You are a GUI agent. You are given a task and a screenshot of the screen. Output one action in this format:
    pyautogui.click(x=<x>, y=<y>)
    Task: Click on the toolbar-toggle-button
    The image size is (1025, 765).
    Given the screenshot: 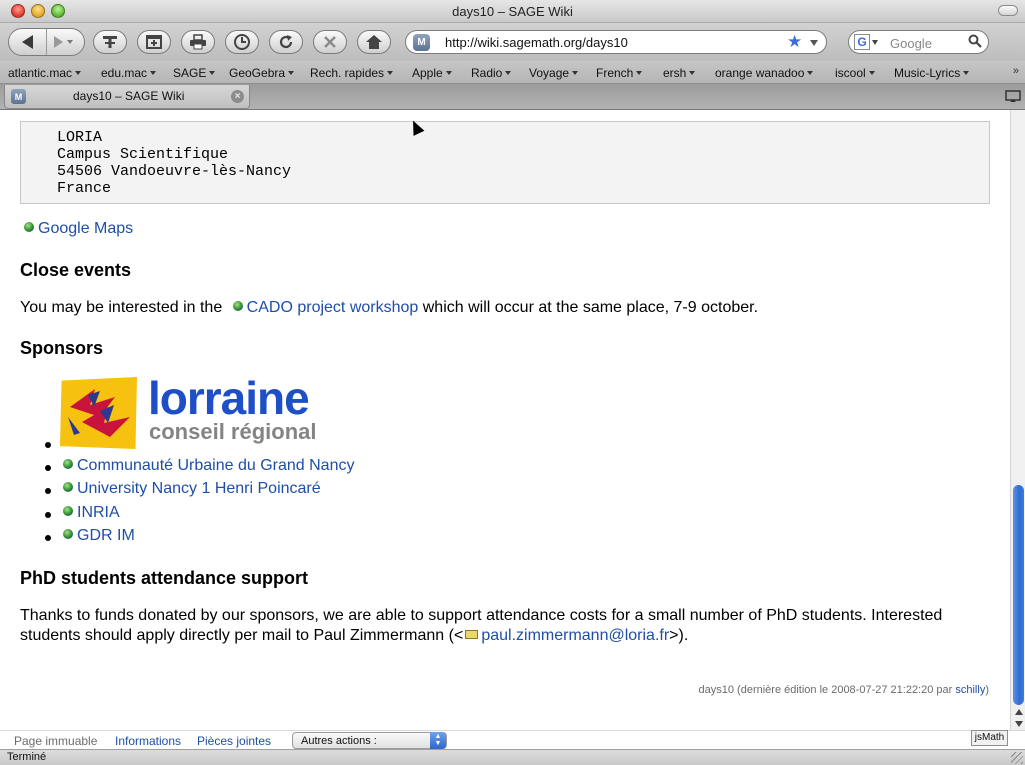 What is the action you would take?
    pyautogui.click(x=1008, y=10)
    